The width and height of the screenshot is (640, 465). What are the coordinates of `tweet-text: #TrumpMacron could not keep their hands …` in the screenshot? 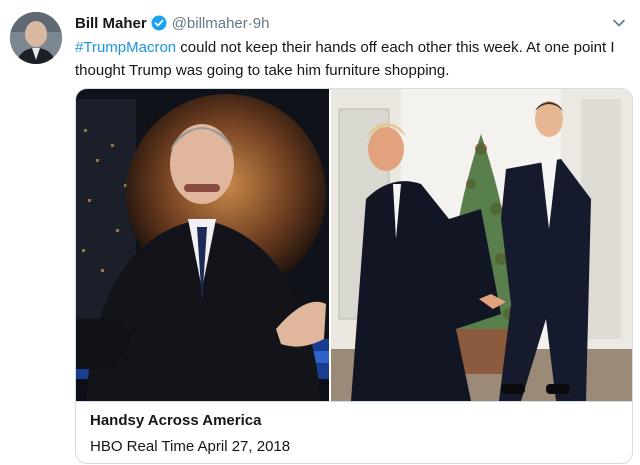 It's located at (352, 59).